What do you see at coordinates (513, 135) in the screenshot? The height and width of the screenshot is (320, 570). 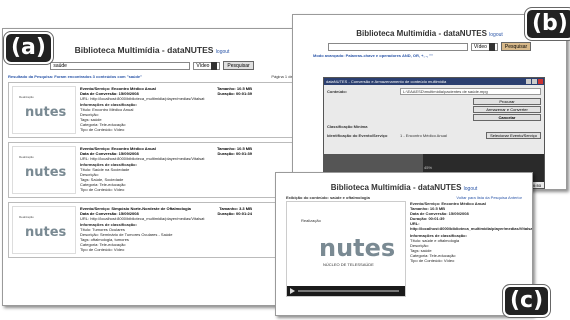 I see `select-event-button: Selecionar Evento/Serviço` at bounding box center [513, 135].